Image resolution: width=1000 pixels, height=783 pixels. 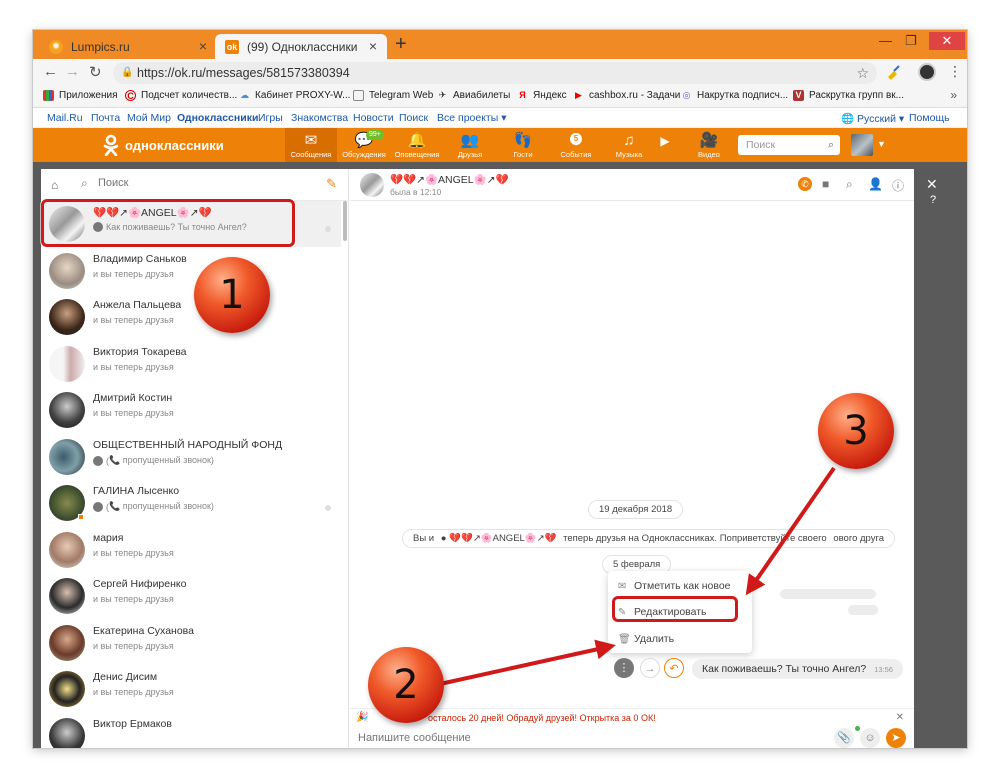 I want to click on close-icon: ✕, so click(x=900, y=718).